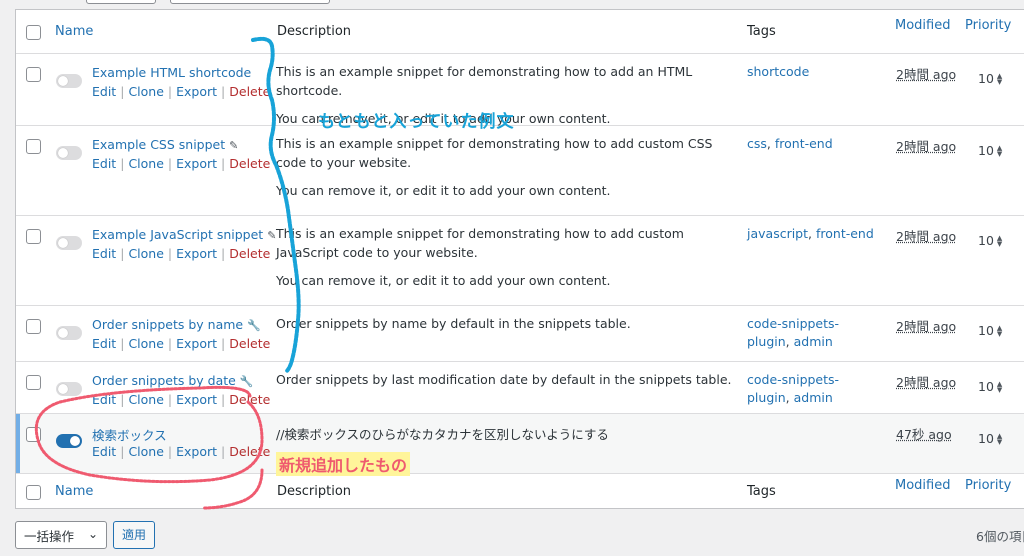 The image size is (1024, 556). I want to click on column-modified-sort: Modified, so click(922, 25).